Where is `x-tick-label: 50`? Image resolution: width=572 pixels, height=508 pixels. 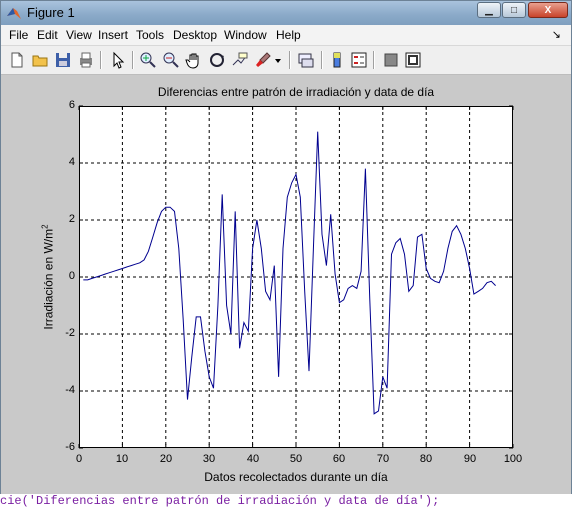
x-tick-label: 50 is located at coordinates (296, 459).